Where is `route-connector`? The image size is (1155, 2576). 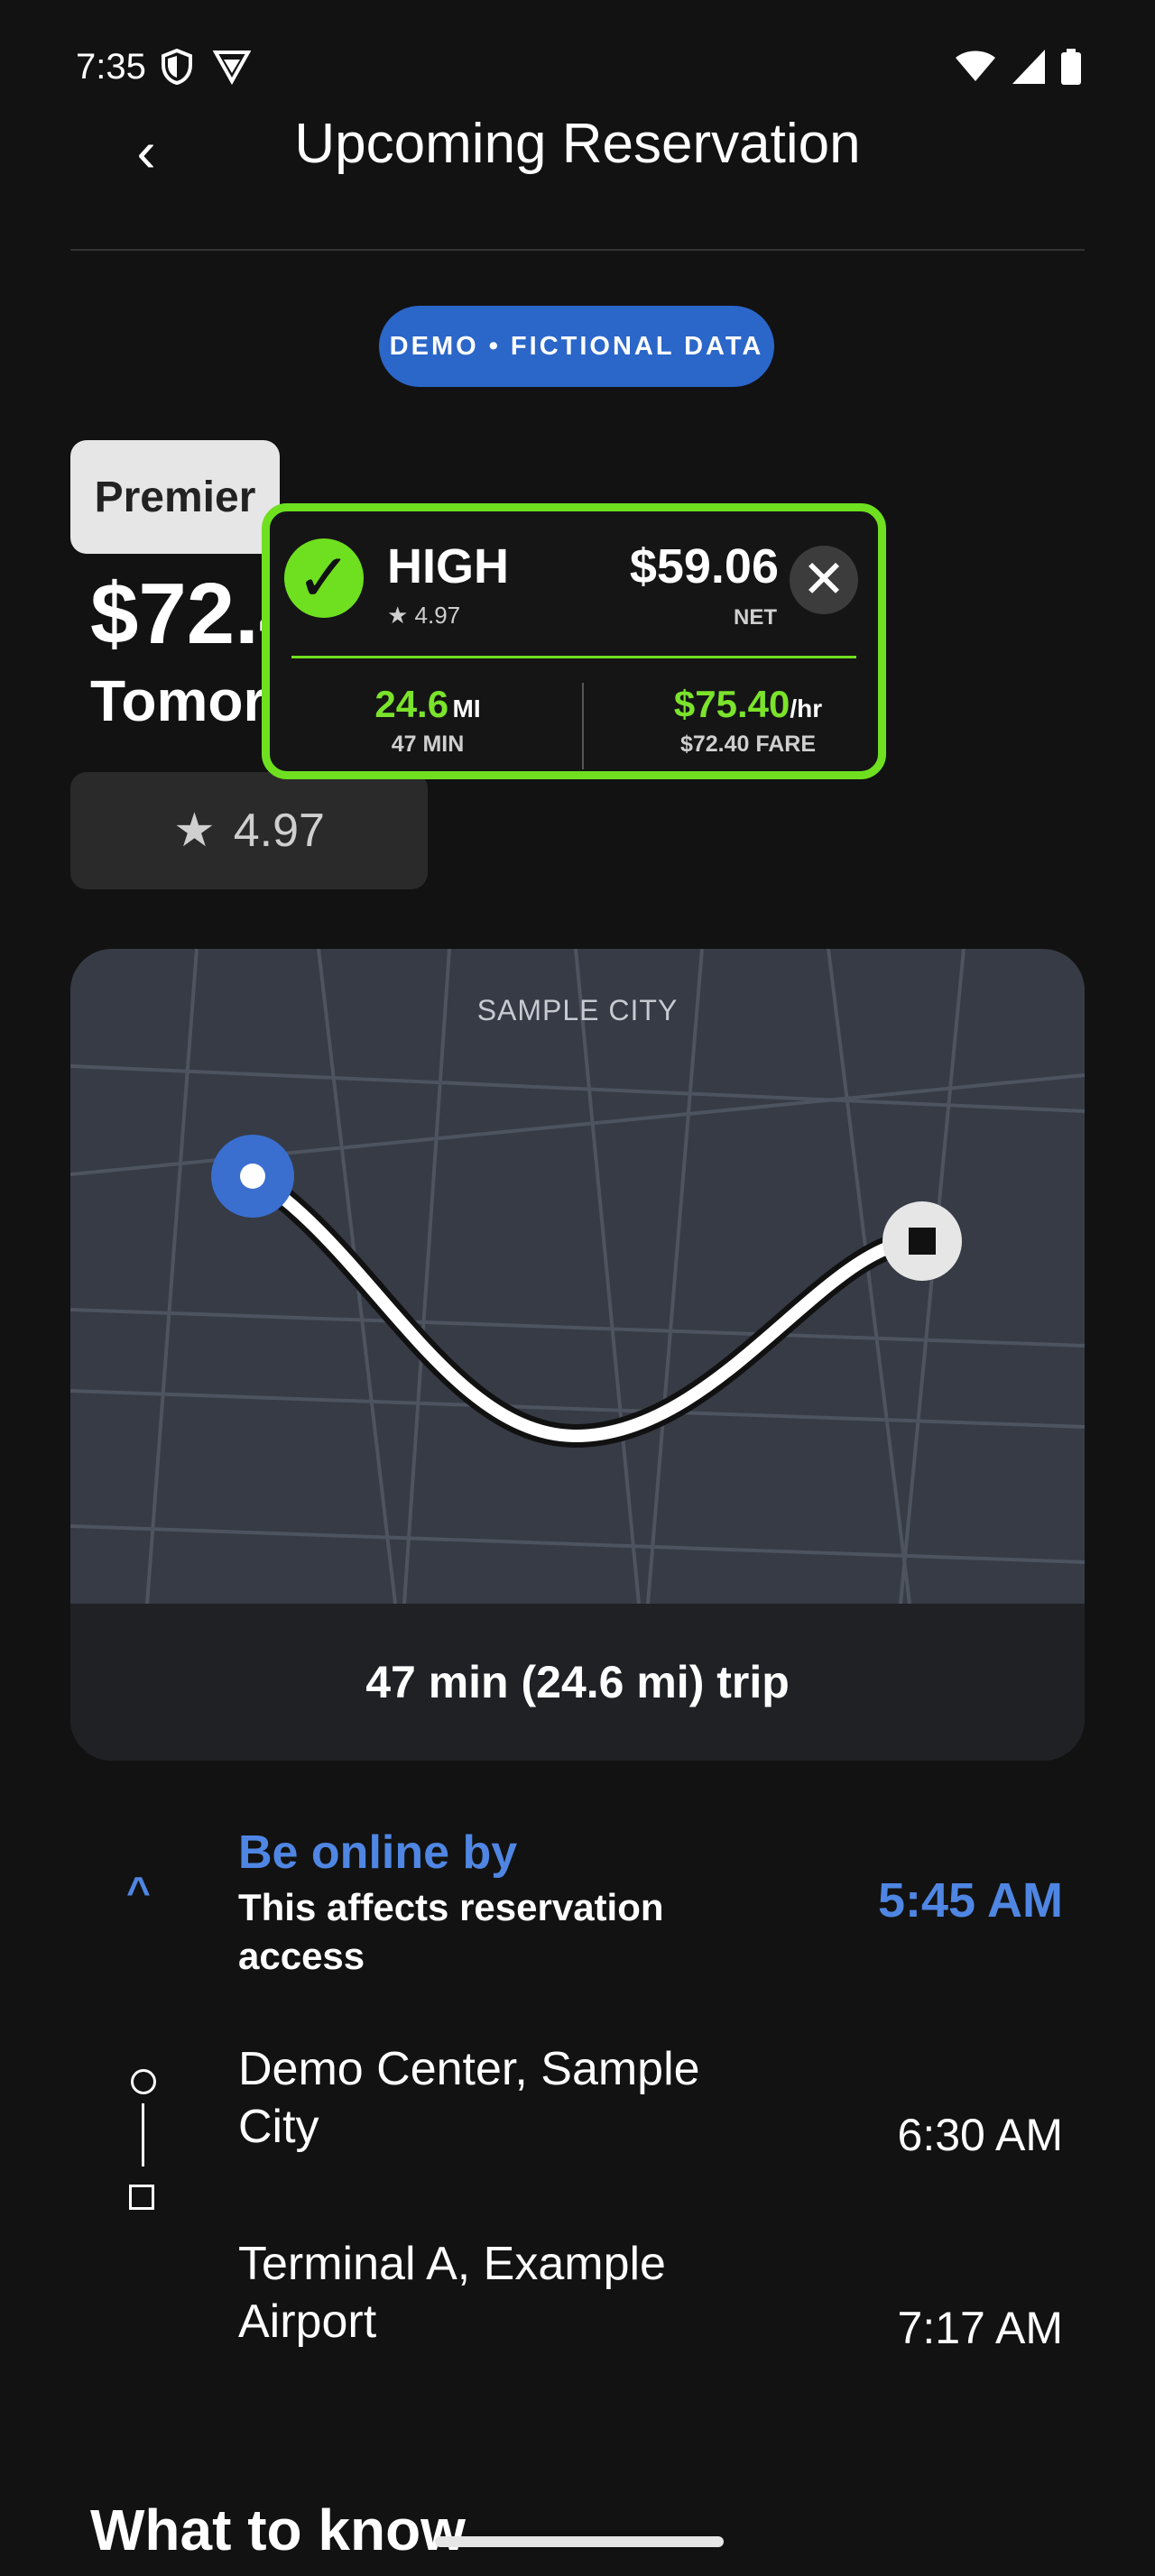 route-connector is located at coordinates (143, 2135).